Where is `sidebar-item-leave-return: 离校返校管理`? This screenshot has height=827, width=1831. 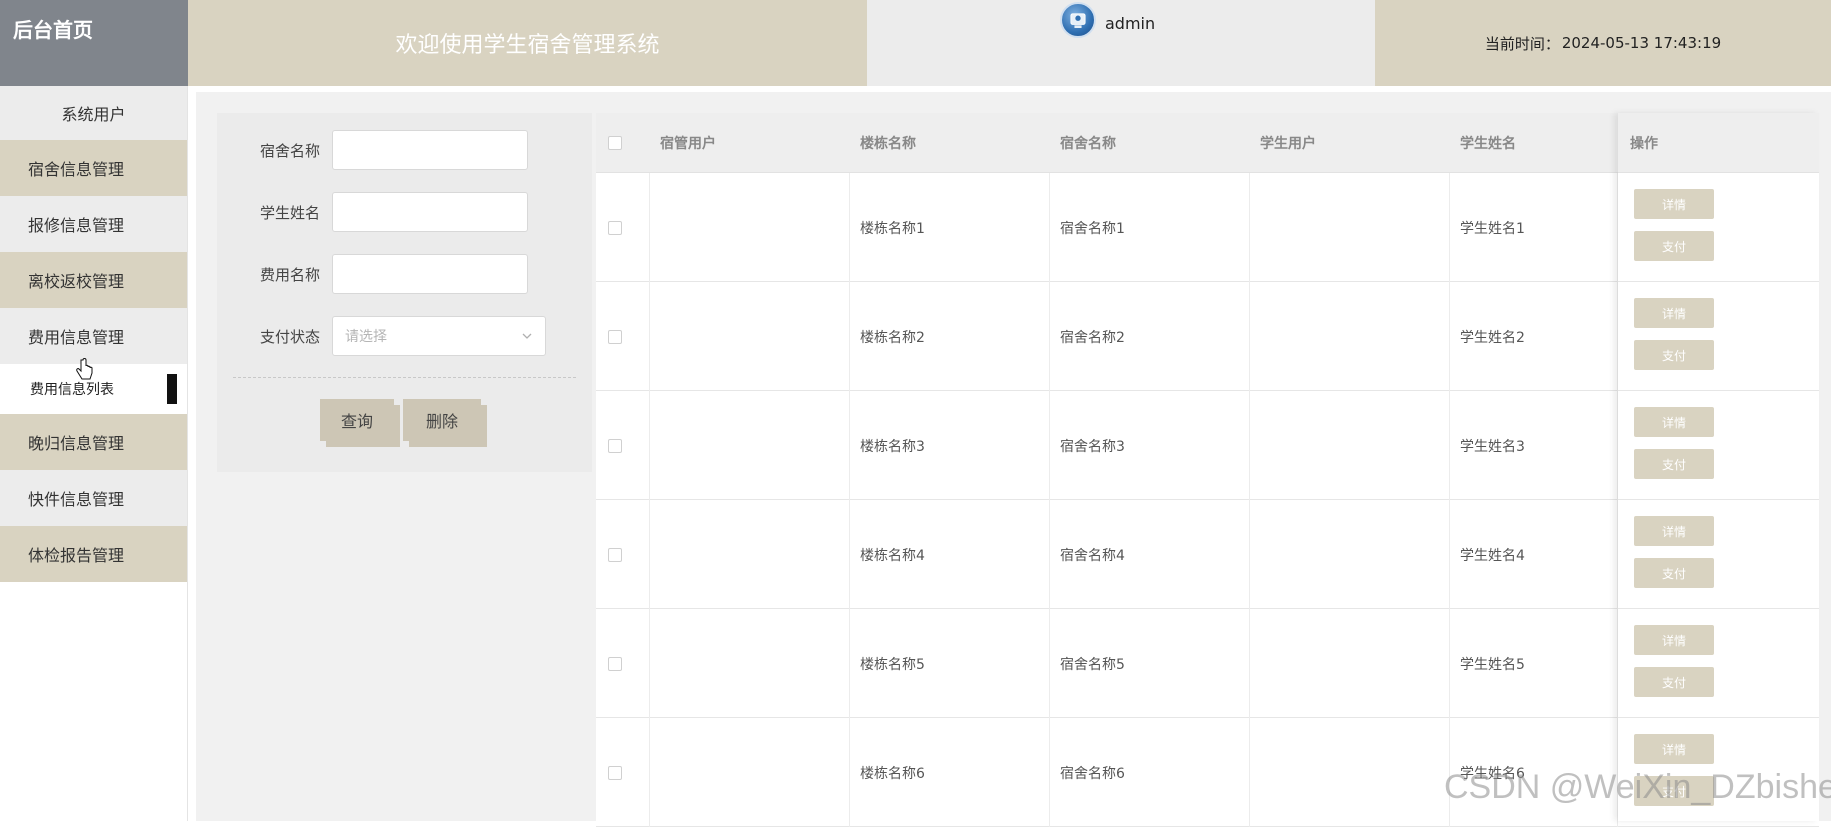
sidebar-item-leave-return: 离校返校管理 is located at coordinates (93, 280).